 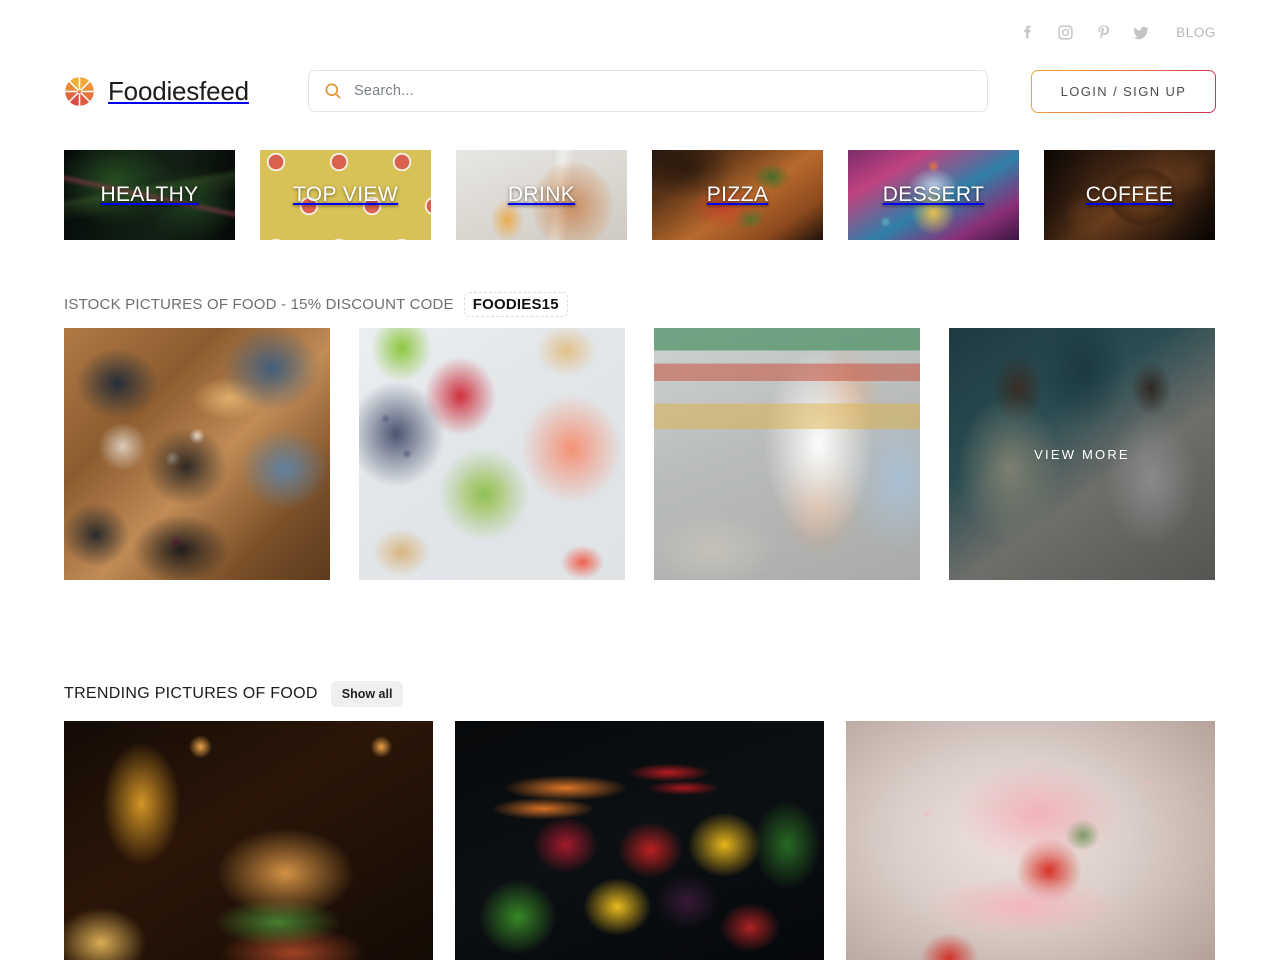 I want to click on istock-card-grocery-receipt, so click(x=787, y=454).